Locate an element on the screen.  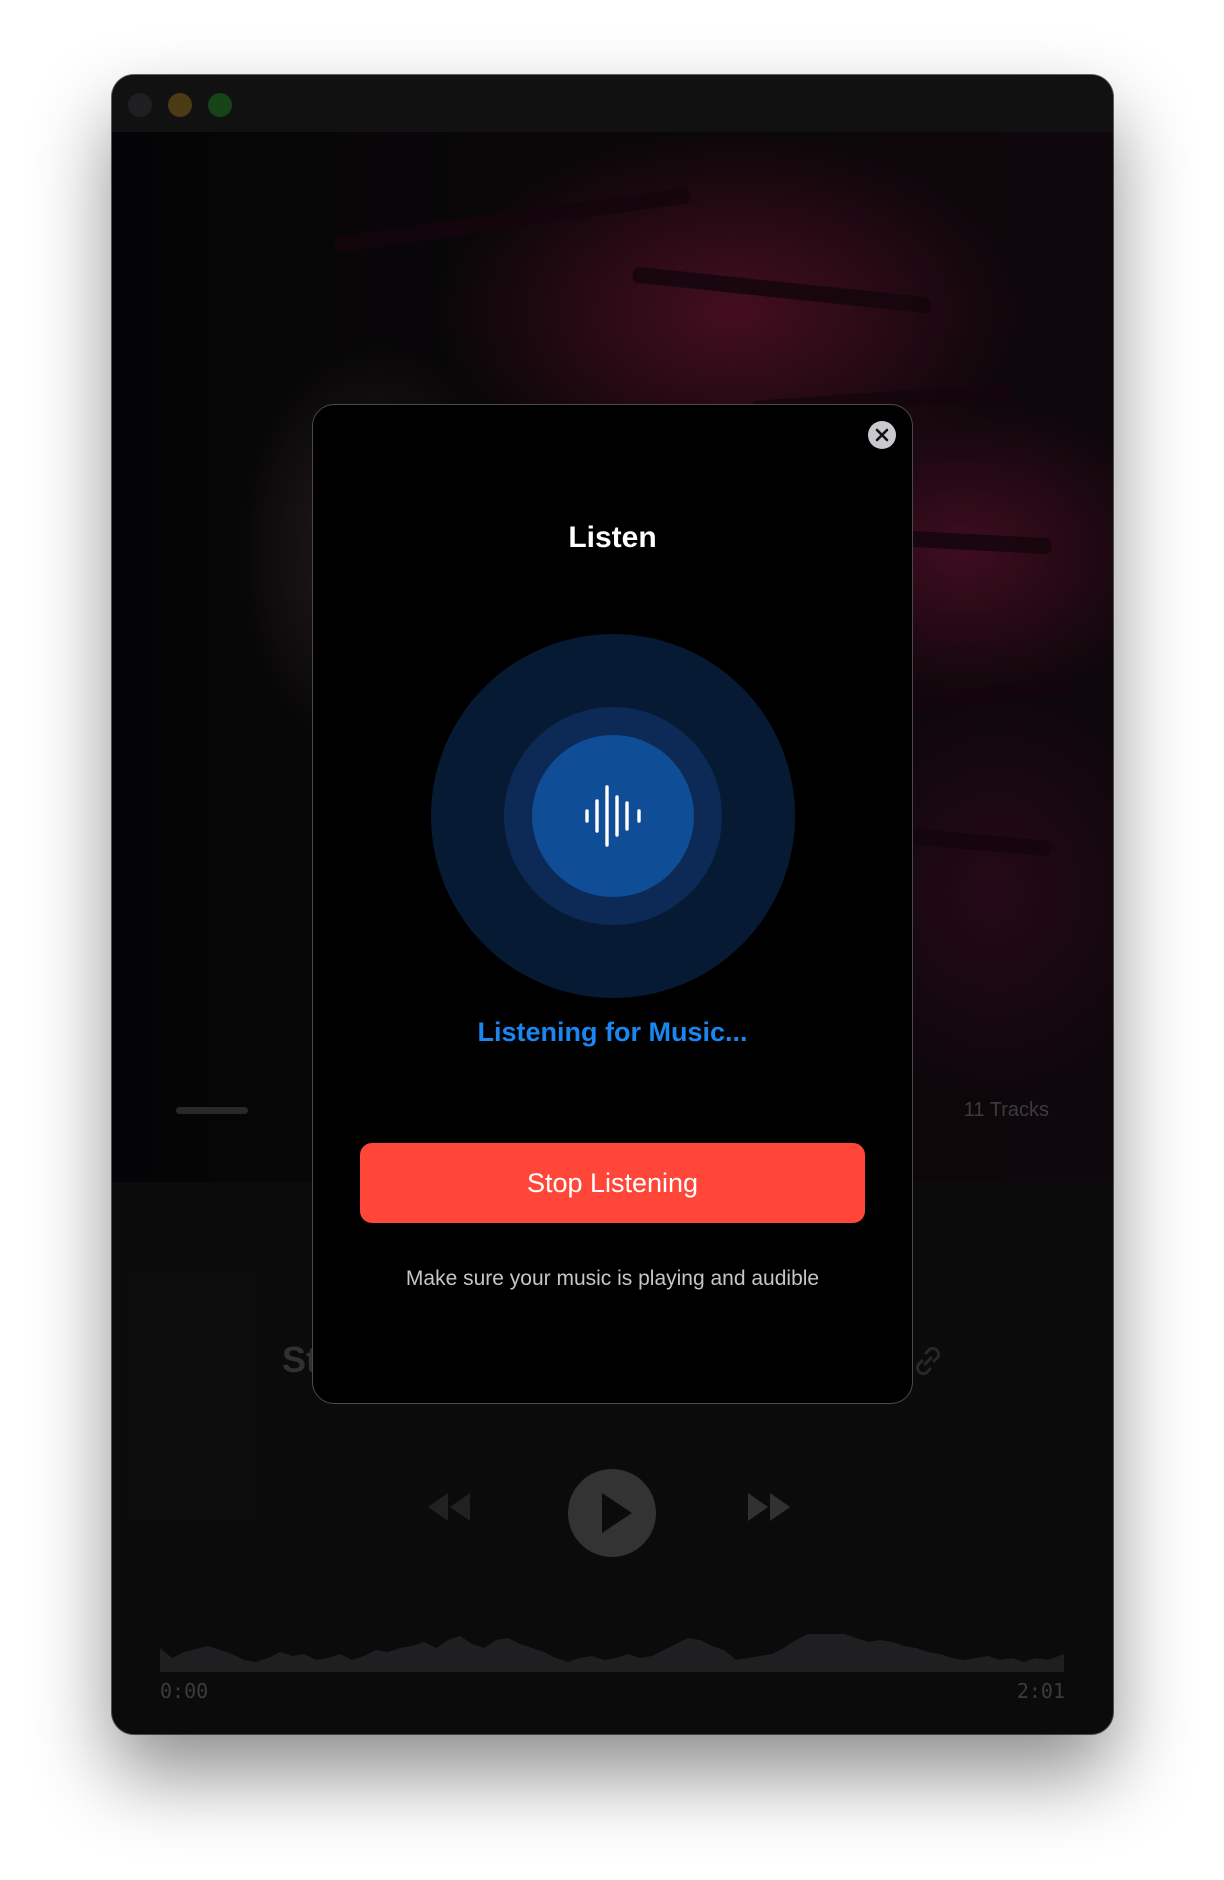
sheet-handle is located at coordinates (212, 1110).